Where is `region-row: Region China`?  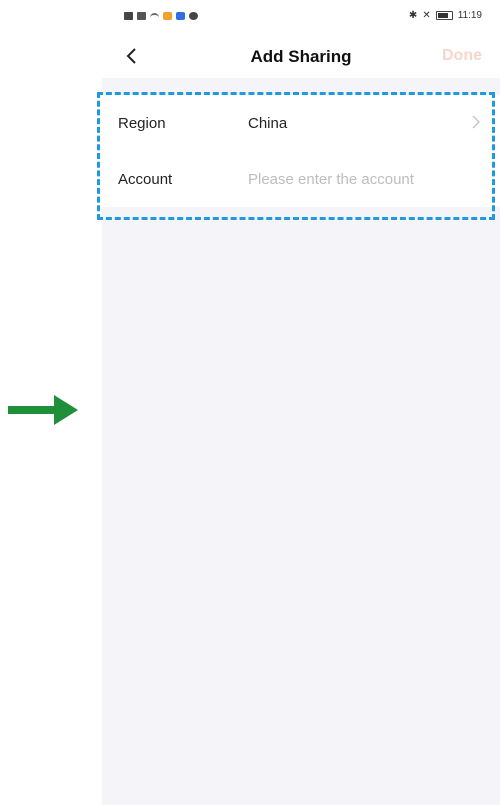
region-row: Region China is located at coordinates (301, 123).